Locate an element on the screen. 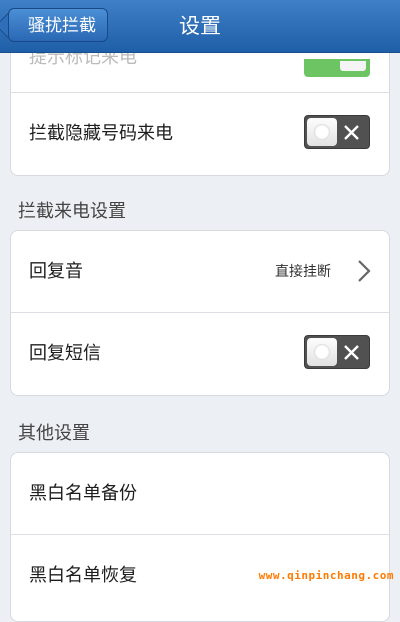  toggle-switch-on is located at coordinates (337, 68).